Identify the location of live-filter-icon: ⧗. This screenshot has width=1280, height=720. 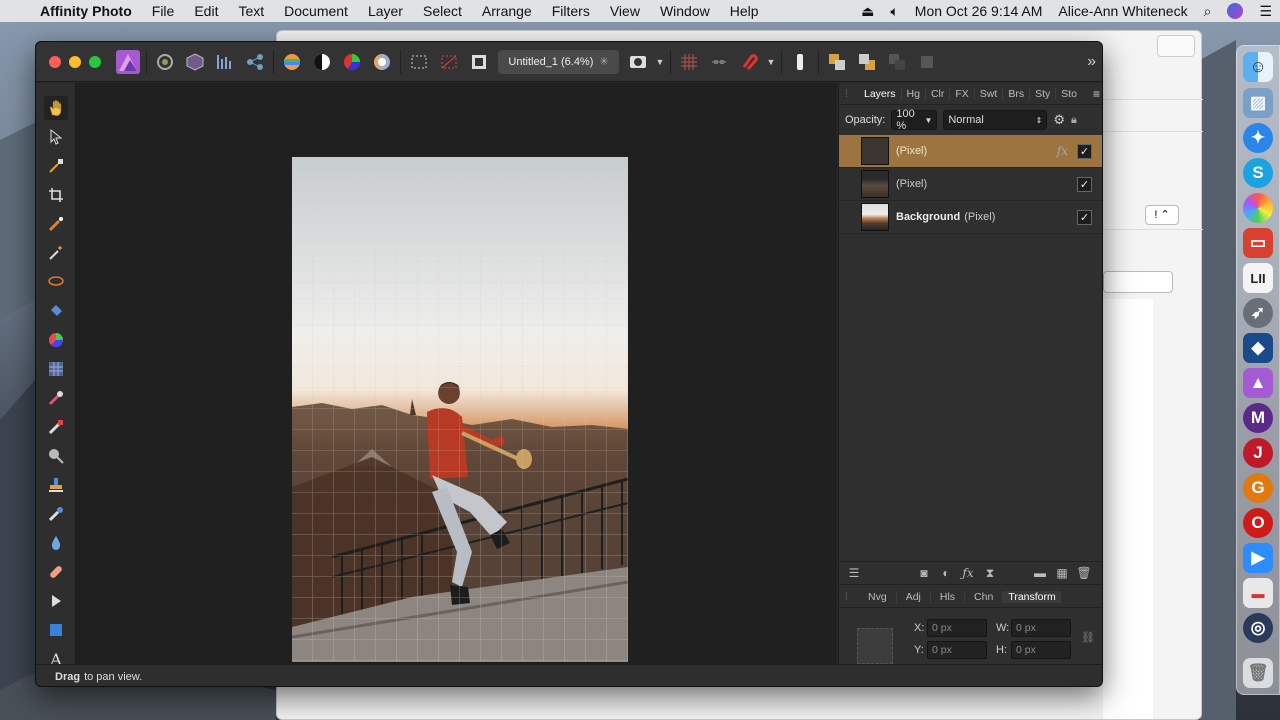
(990, 573).